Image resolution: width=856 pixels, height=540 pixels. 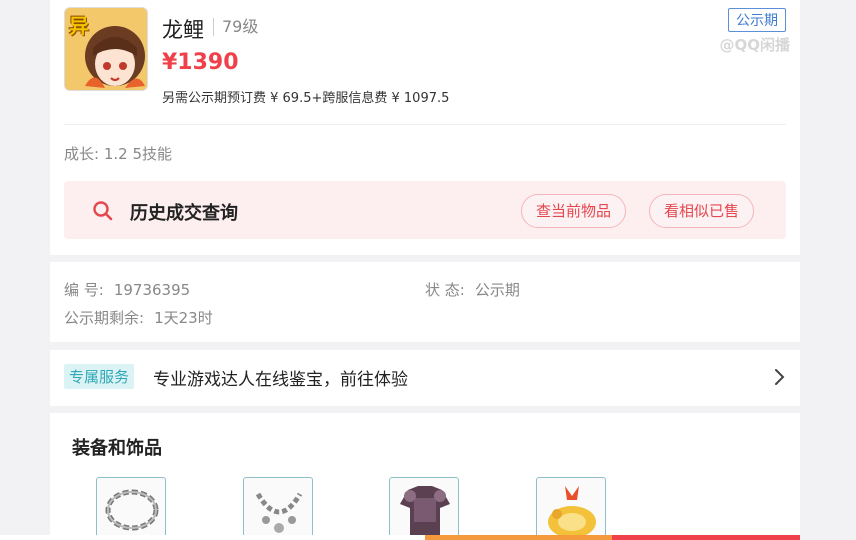 I want to click on state-row: 状 态: 公示期, so click(x=472, y=289).